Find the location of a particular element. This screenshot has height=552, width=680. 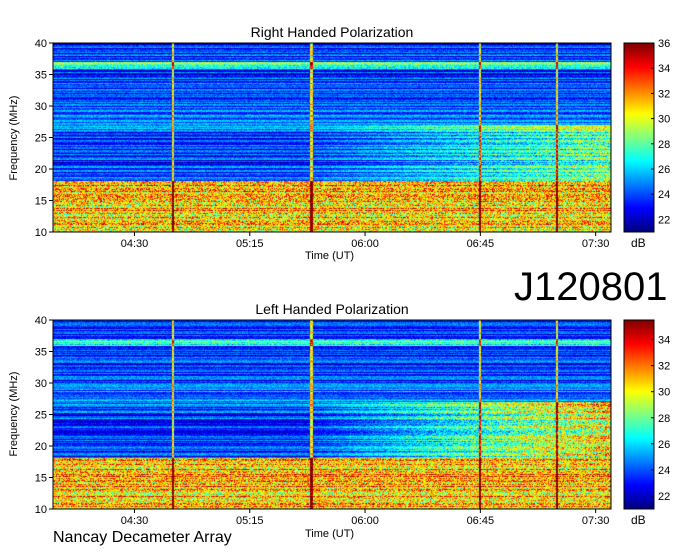

x-tick-label: 06:45 is located at coordinates (481, 521).